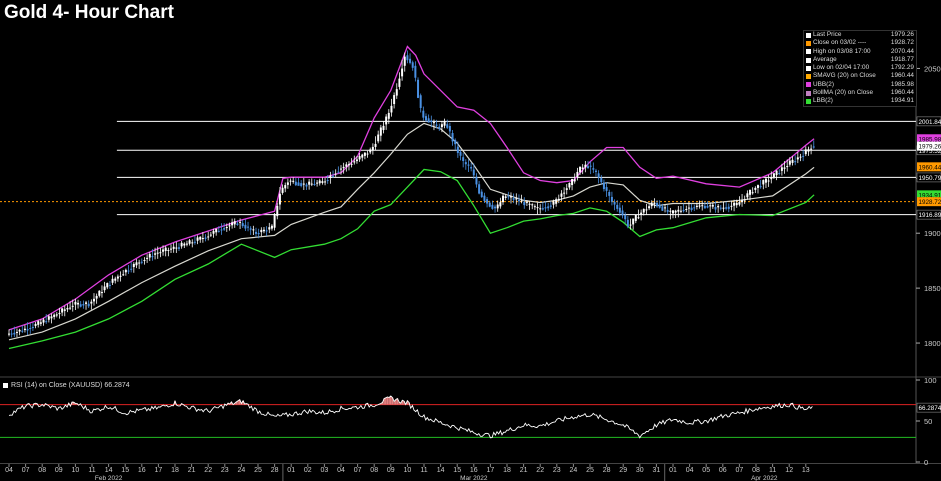 The width and height of the screenshot is (941, 481). I want to click on legend-value: 1918.77, so click(902, 59).